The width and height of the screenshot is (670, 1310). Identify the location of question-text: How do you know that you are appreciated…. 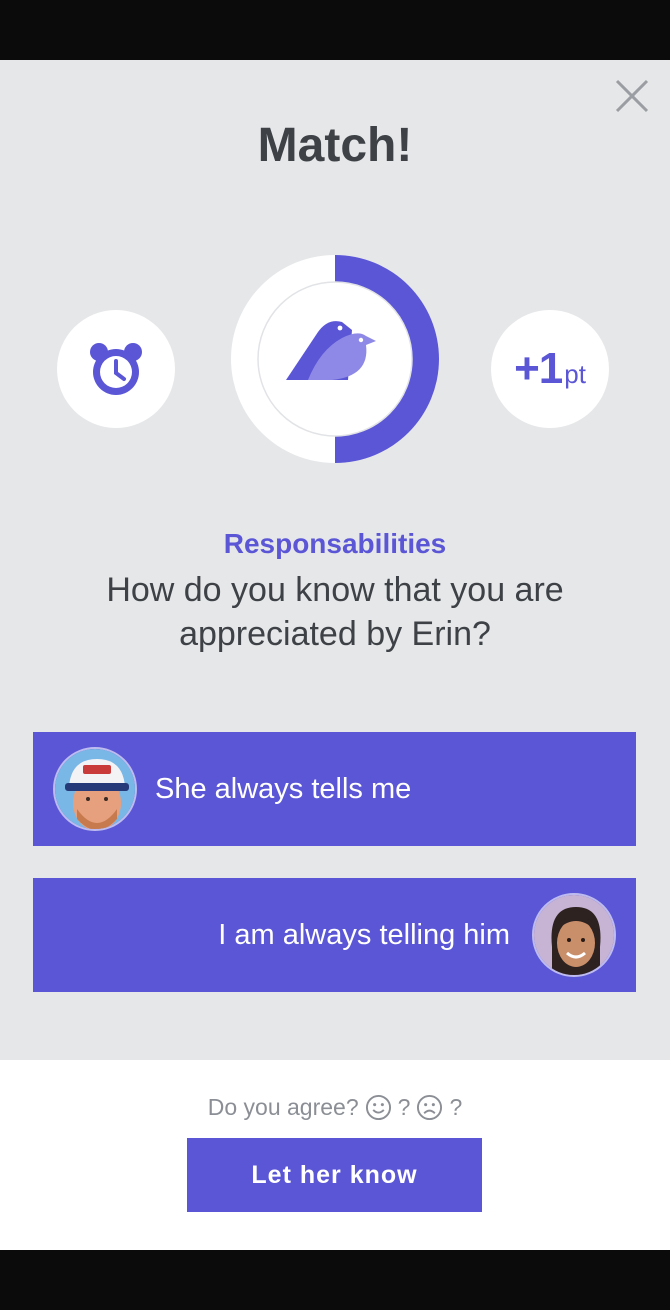
(335, 612).